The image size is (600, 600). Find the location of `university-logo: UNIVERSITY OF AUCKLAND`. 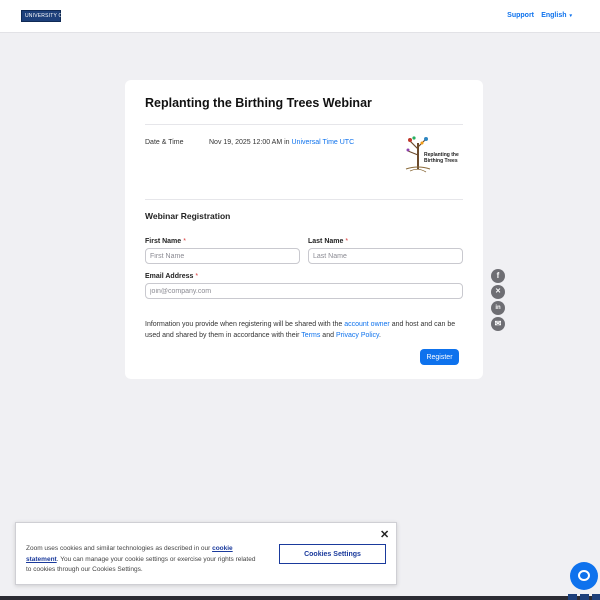

university-logo: UNIVERSITY OF AUCKLAND is located at coordinates (58, 16).